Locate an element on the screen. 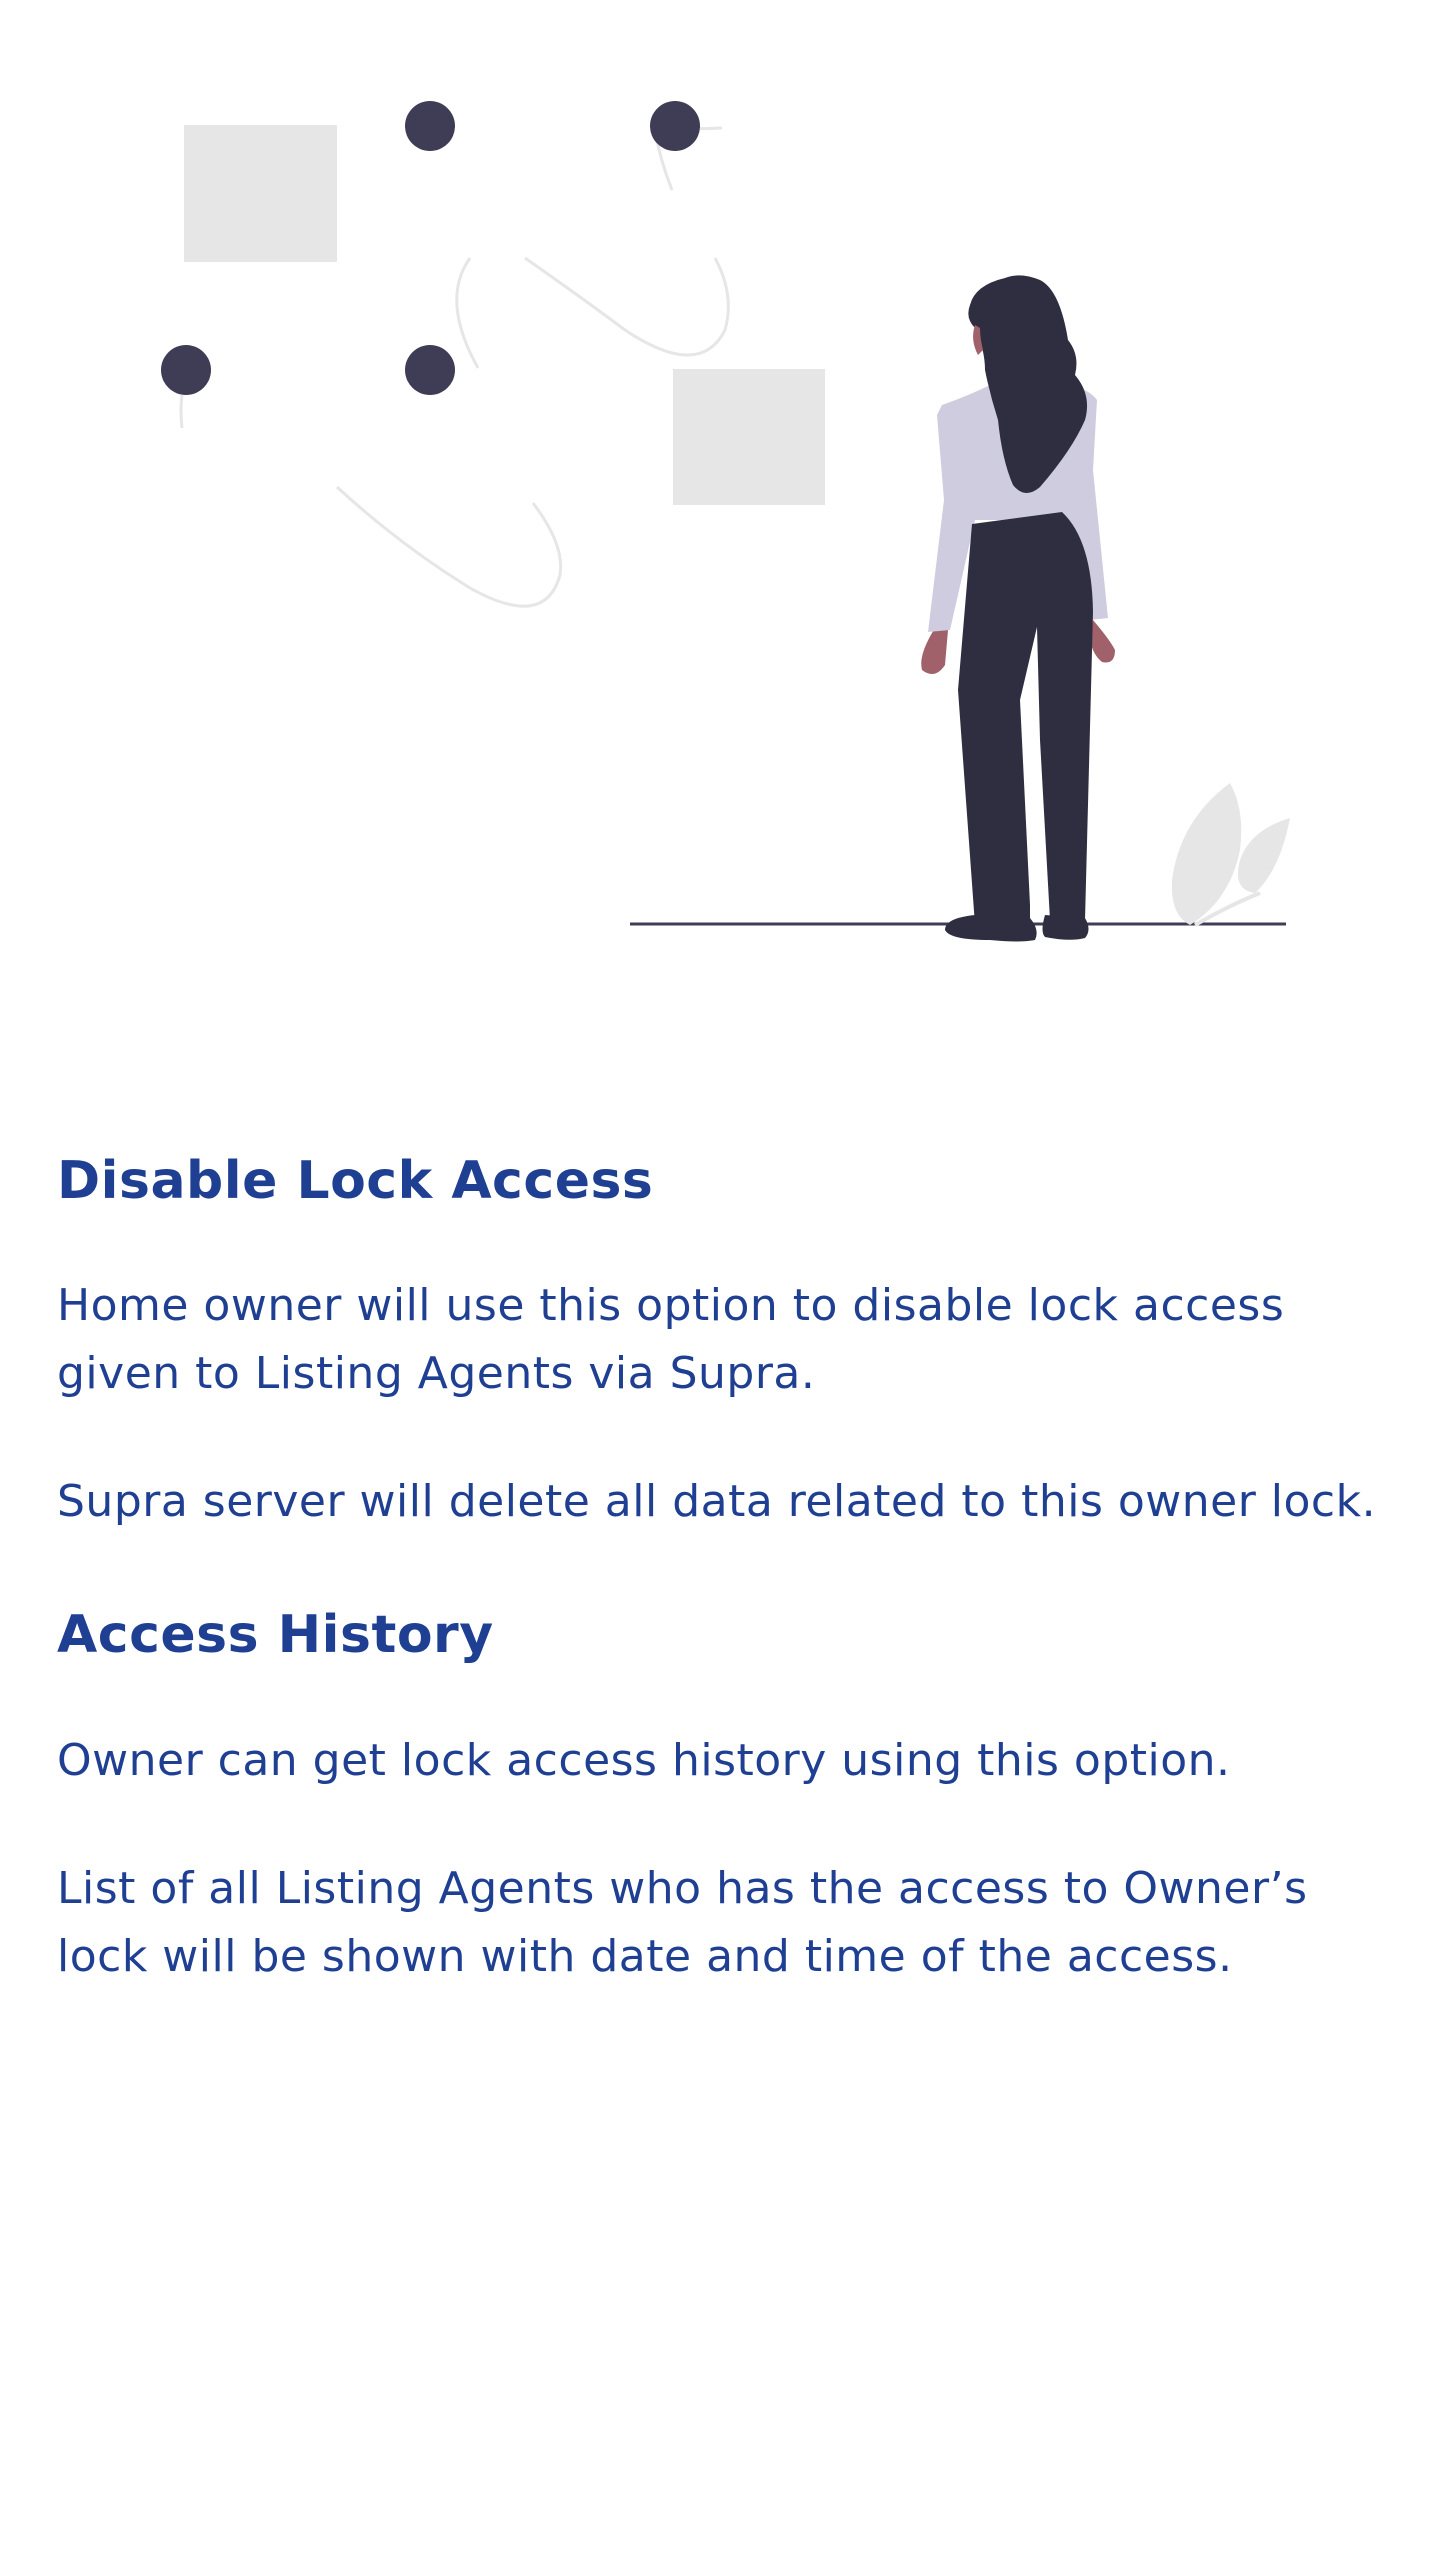 The width and height of the screenshot is (1440, 2560). woman-figure-illustration is located at coordinates (1018, 608).